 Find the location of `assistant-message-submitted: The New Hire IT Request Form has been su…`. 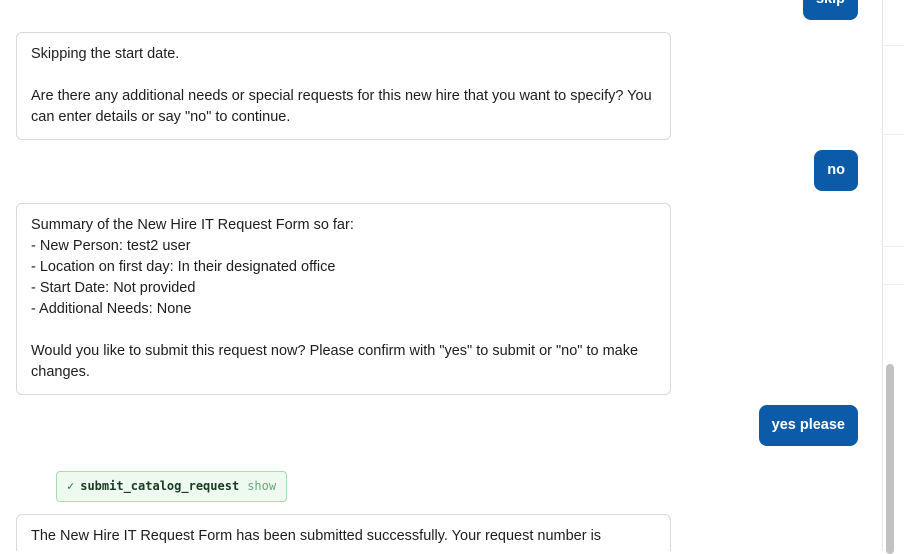

assistant-message-submitted: The New Hire IT Request Form has been su… is located at coordinates (343, 532).